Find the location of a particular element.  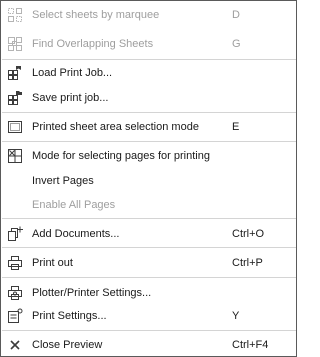

menu-item-shortcut: E is located at coordinates (236, 127).